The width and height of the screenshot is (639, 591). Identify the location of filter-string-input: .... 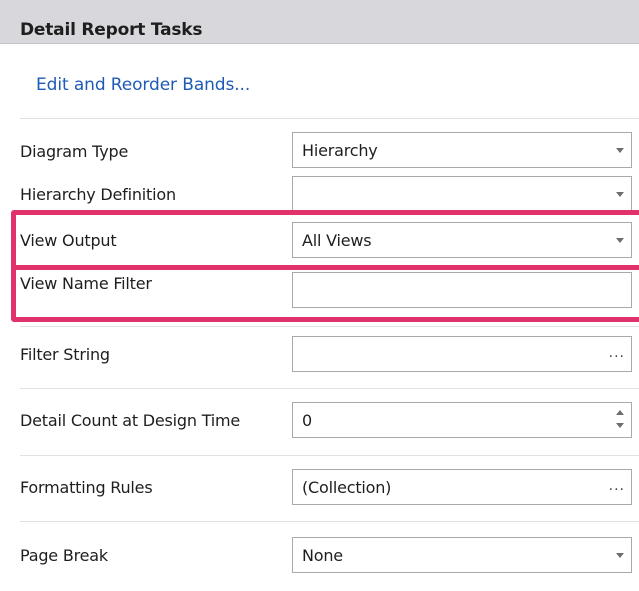
(462, 354).